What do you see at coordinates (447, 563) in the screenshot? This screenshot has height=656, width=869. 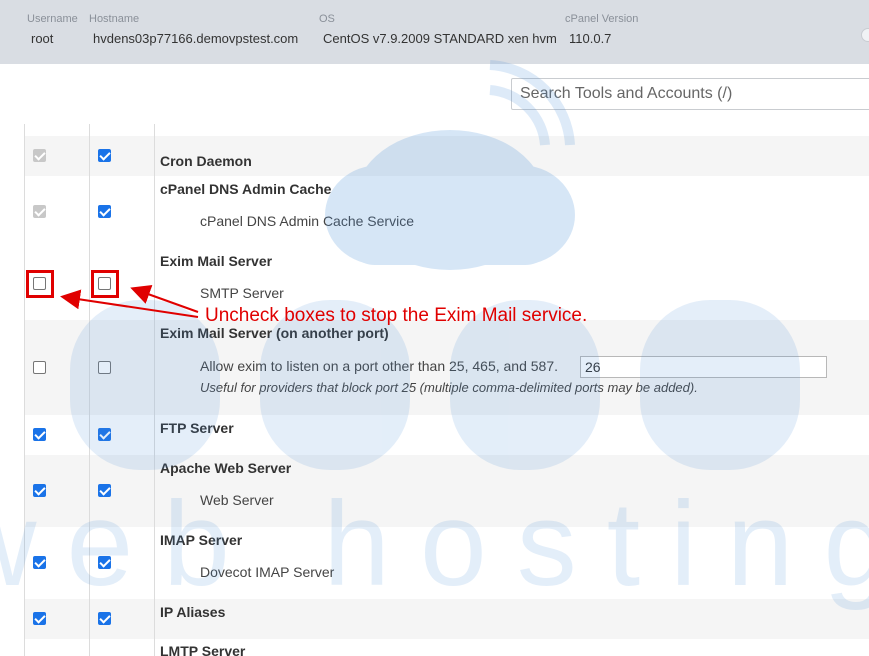 I see `table-row-imap-server: IMAP Server Dovecot IMAP Server` at bounding box center [447, 563].